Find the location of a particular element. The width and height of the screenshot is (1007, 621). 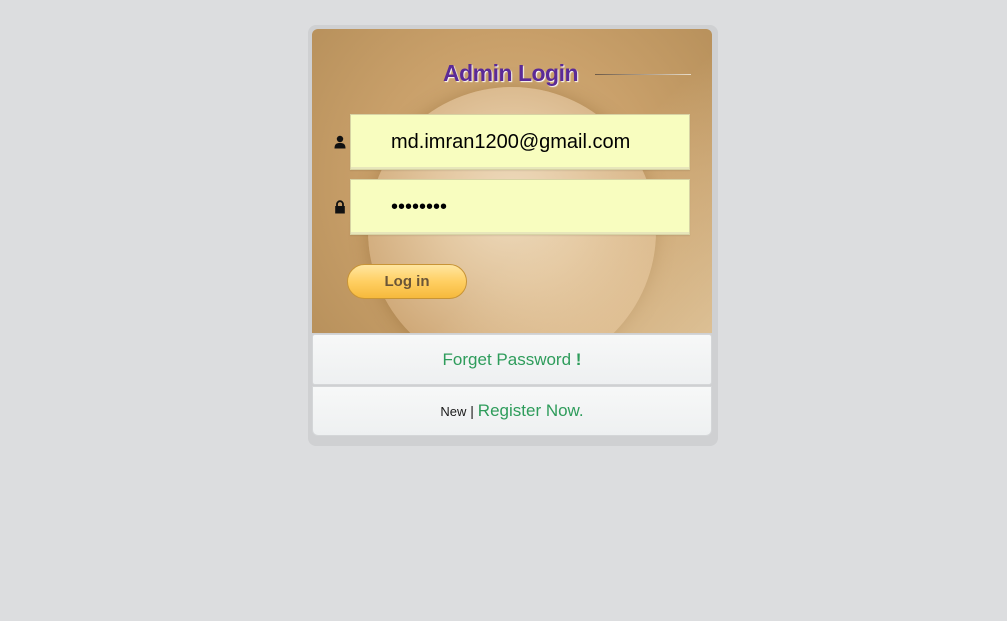

password-field-box is located at coordinates (520, 207).